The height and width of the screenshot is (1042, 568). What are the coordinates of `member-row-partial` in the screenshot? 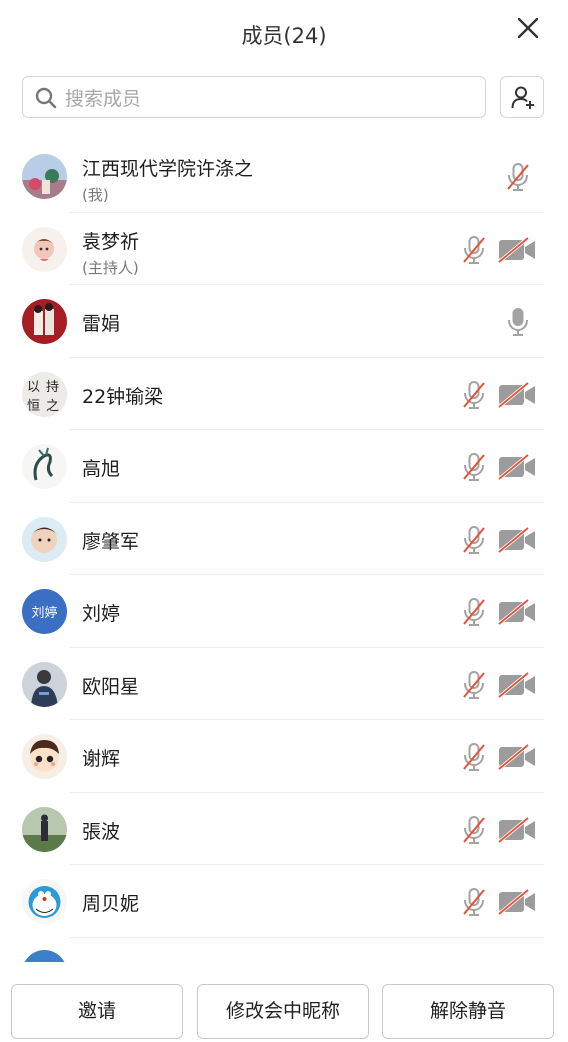 It's located at (284, 950).